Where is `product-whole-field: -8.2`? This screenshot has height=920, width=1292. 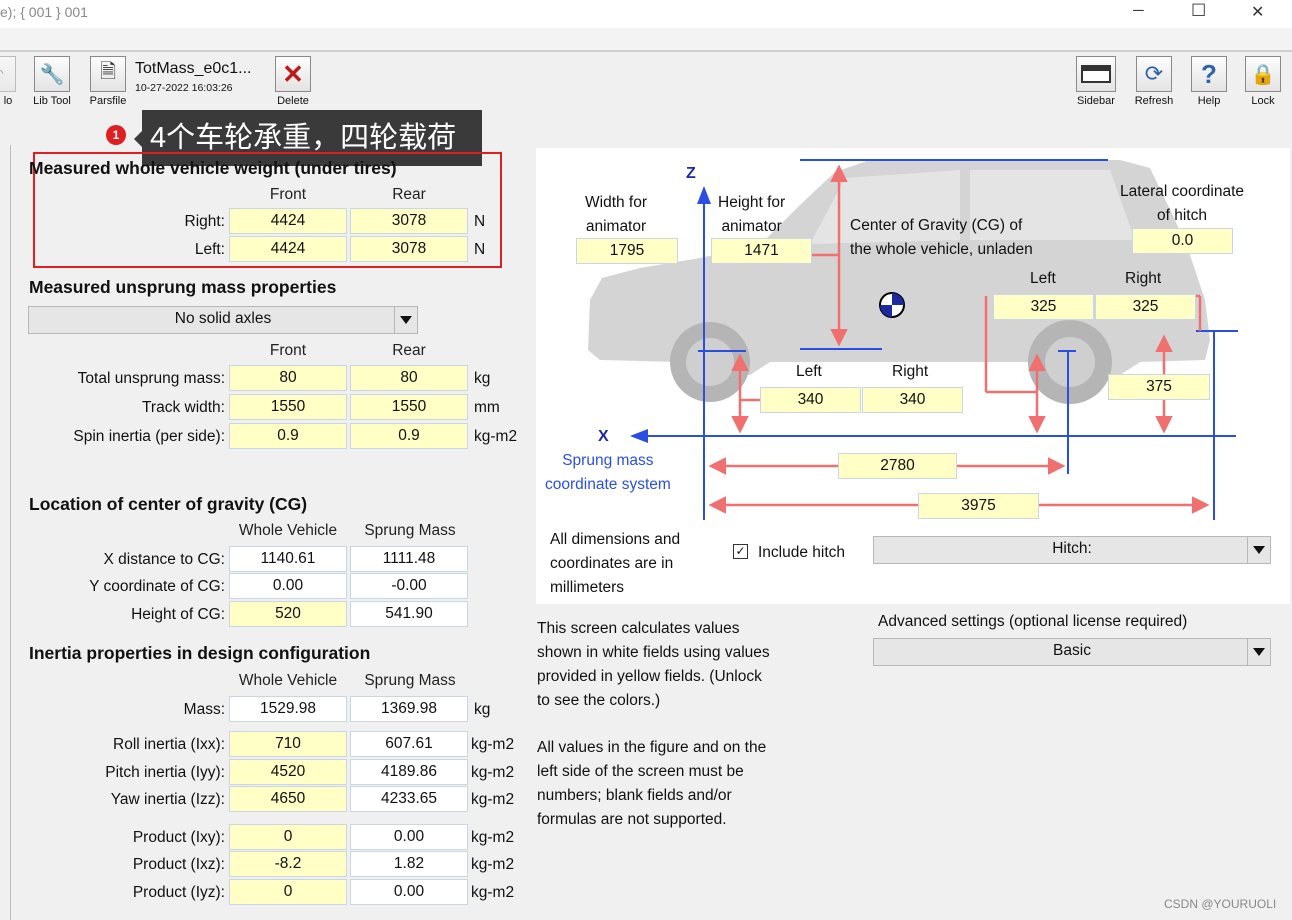 product-whole-field: -8.2 is located at coordinates (288, 864).